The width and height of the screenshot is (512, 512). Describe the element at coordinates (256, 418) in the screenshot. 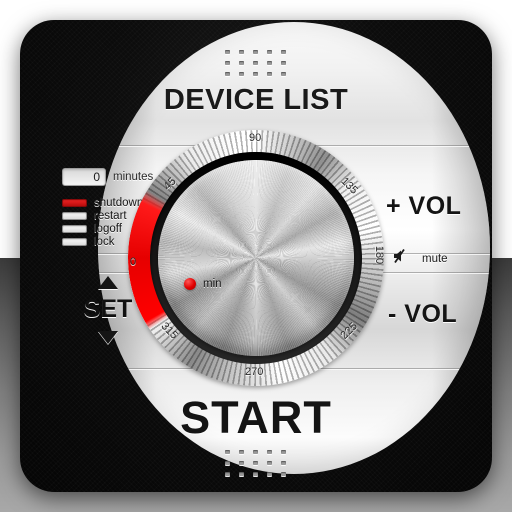

I see `start-button: START` at that location.